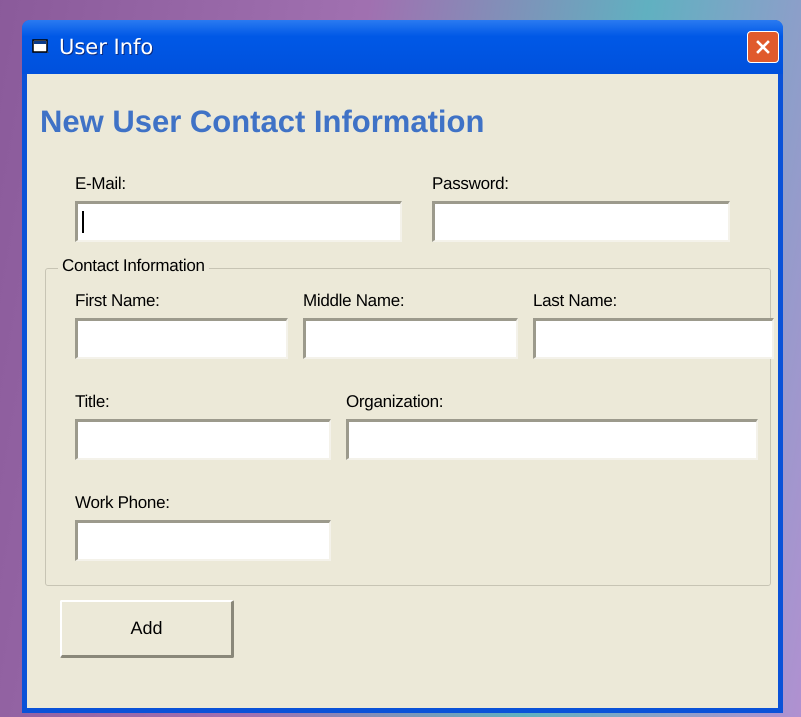  I want to click on field-label: First Name:, so click(118, 301).